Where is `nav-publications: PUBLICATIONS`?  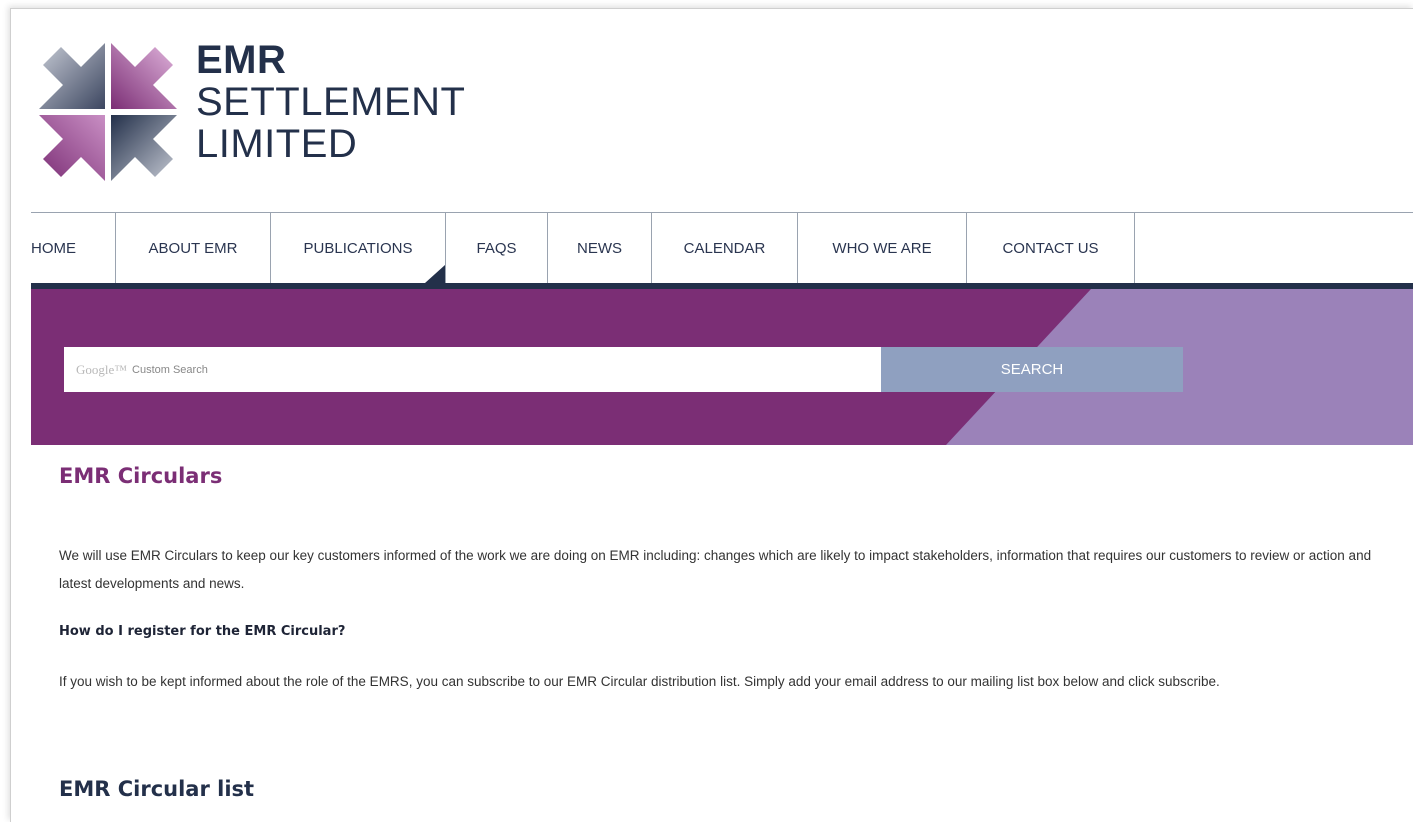
nav-publications: PUBLICATIONS is located at coordinates (358, 248).